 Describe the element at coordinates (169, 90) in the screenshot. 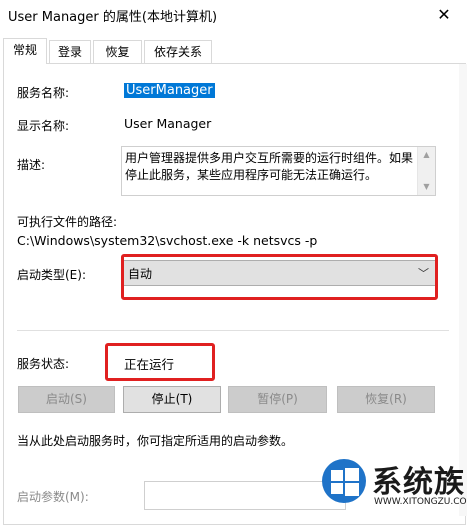

I see `service-name-value: UserManager` at that location.